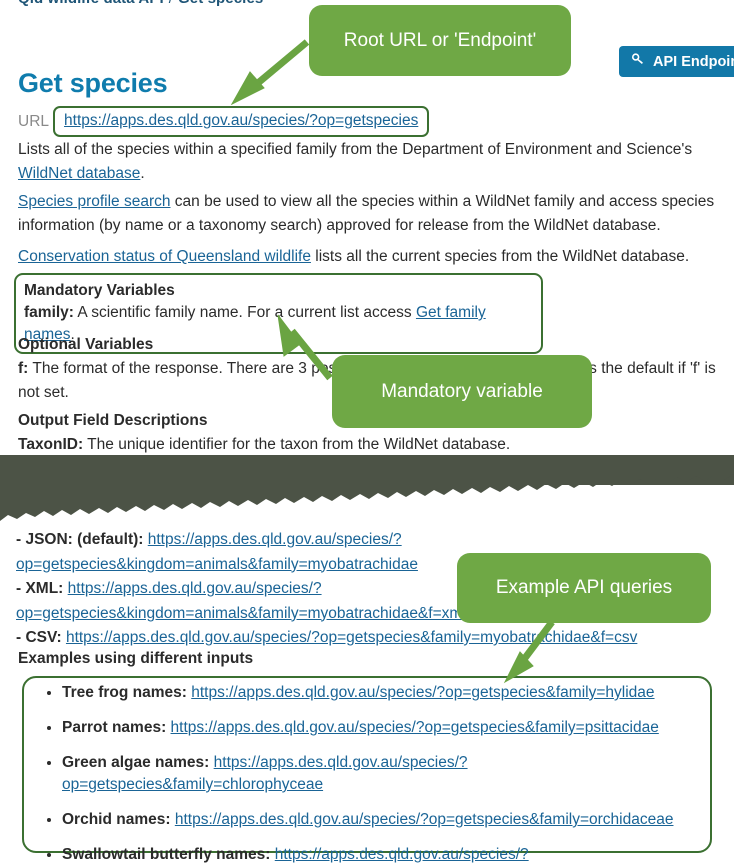  Describe the element at coordinates (220, 3) in the screenshot. I see `breadcrumb-current: Get species` at that location.